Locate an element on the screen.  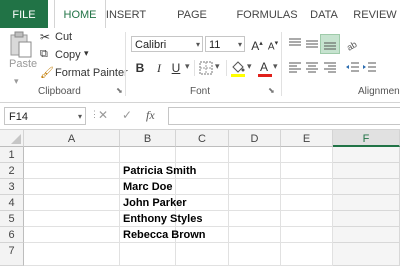
cell-a5 is located at coordinates (72, 219).